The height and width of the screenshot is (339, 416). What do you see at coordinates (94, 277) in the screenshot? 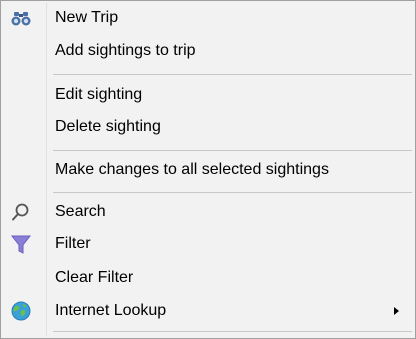
I see `menu-item-label: Clear Filter` at bounding box center [94, 277].